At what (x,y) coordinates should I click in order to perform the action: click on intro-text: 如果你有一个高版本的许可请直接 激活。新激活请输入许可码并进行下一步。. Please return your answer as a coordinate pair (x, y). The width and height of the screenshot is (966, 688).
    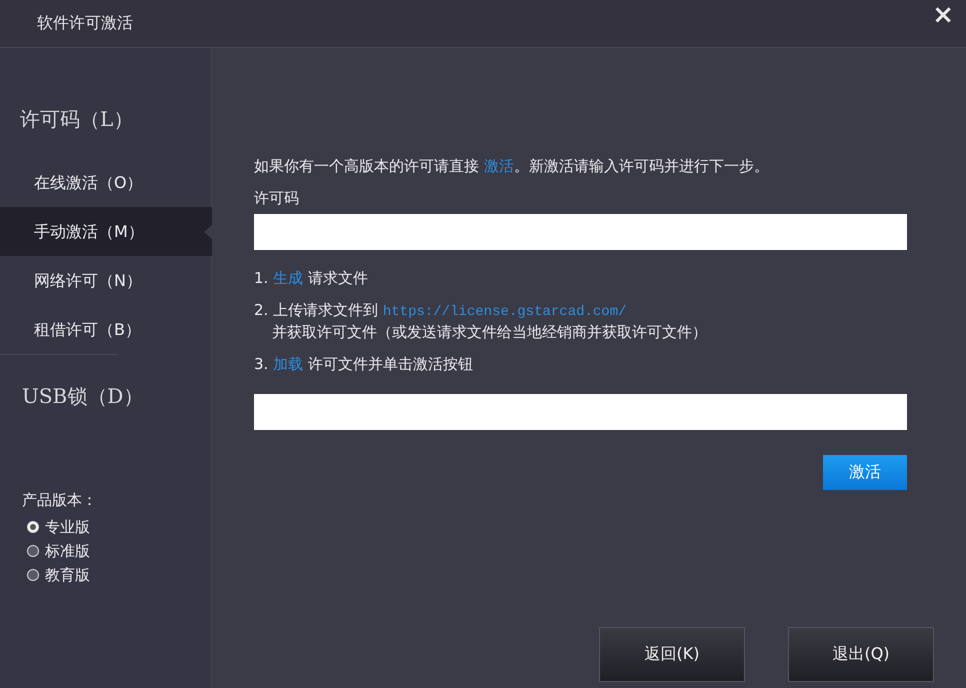
    Looking at the image, I should click on (511, 166).